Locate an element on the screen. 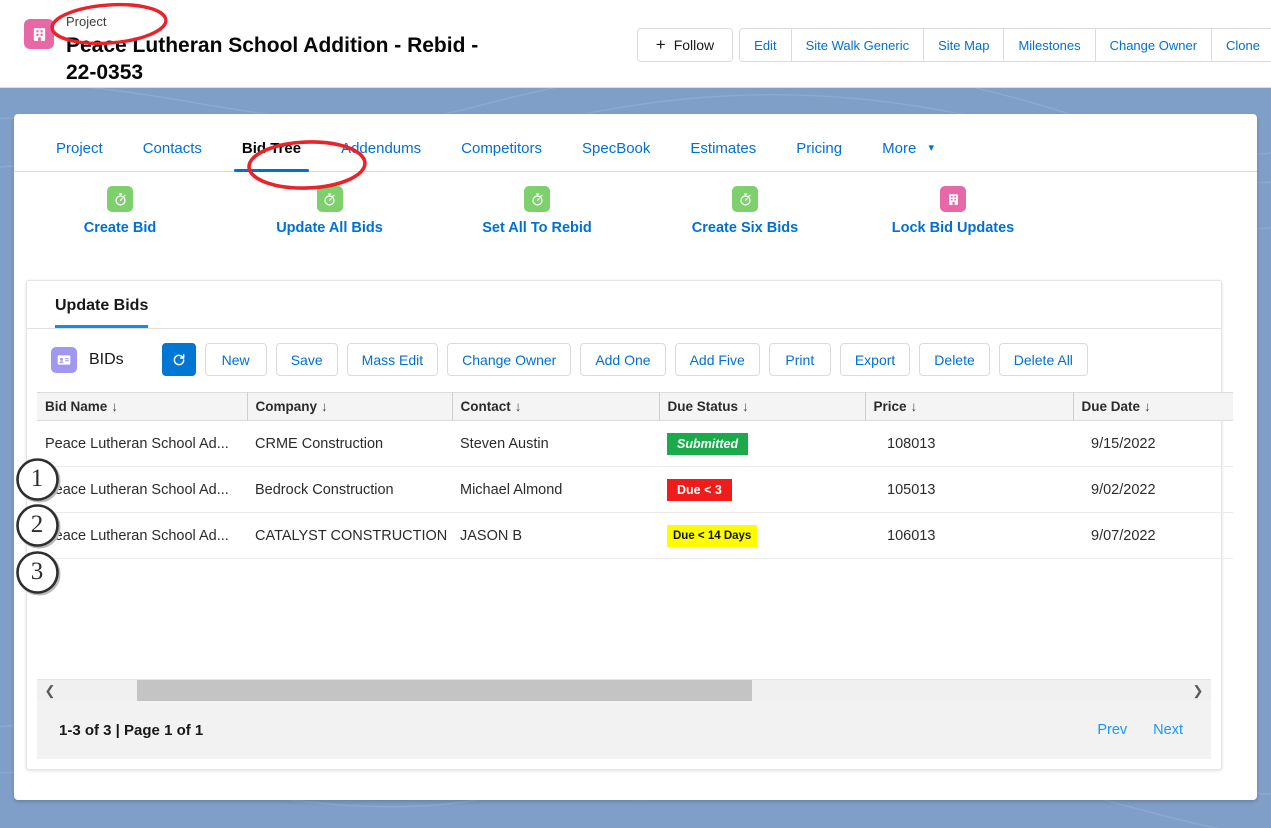 Image resolution: width=1271 pixels, height=828 pixels. tab-pricing: Pricing is located at coordinates (819, 155).